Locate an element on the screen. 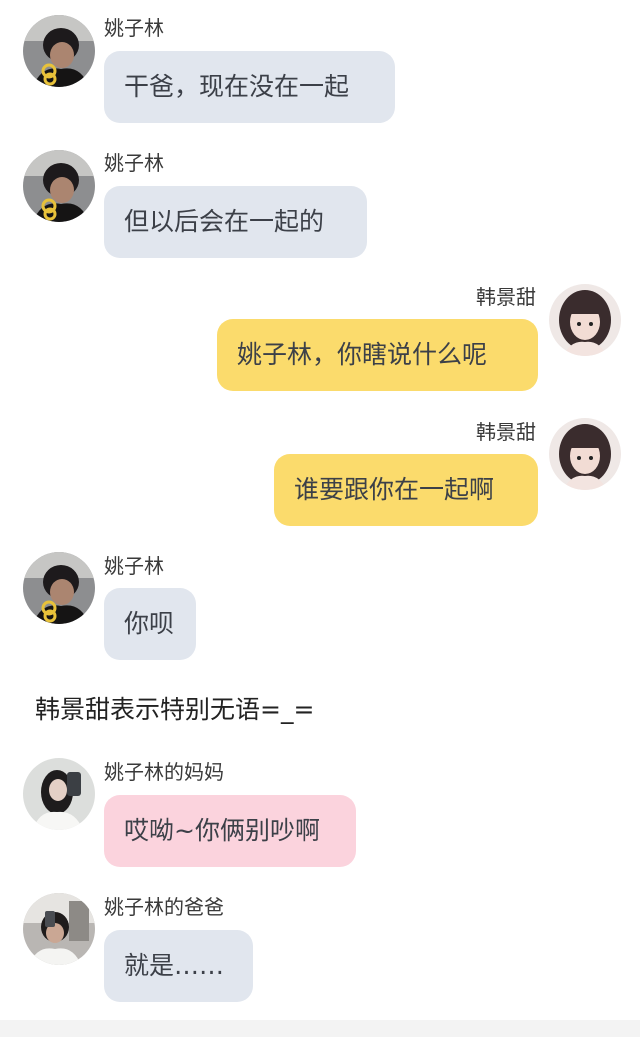 The height and width of the screenshot is (1037, 640). father-avatar is located at coordinates (59, 929).